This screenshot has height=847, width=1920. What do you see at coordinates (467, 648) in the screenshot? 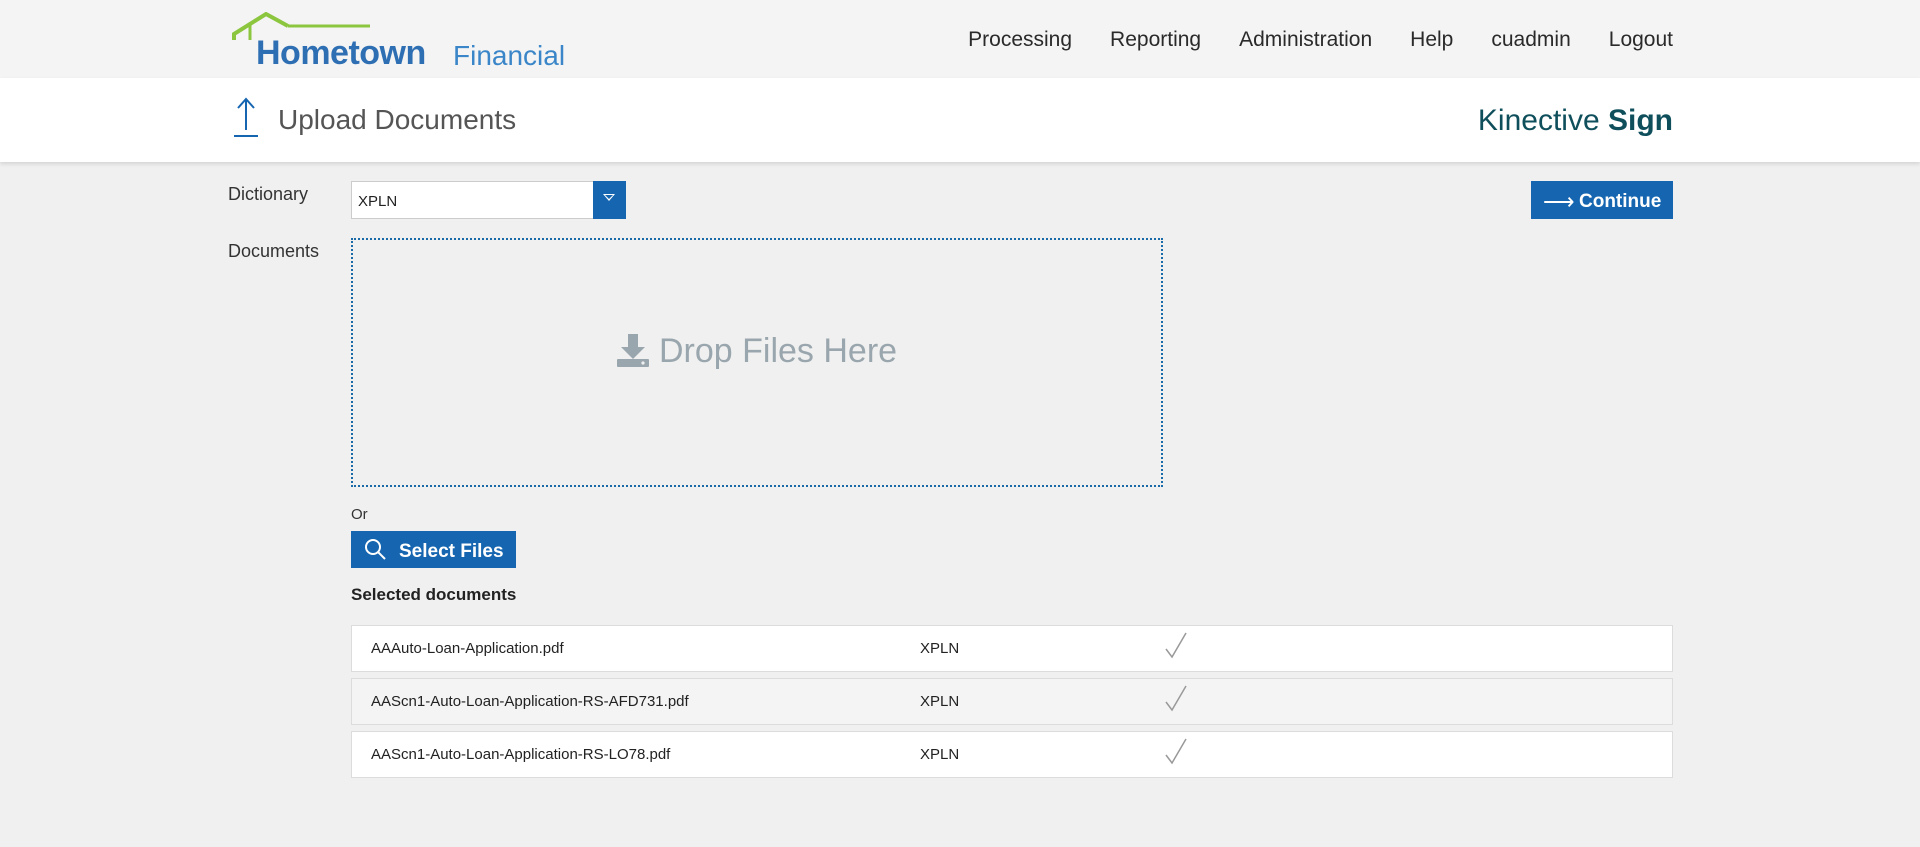
I see `document-filename: AAAuto-Loan-Application.pdf` at bounding box center [467, 648].